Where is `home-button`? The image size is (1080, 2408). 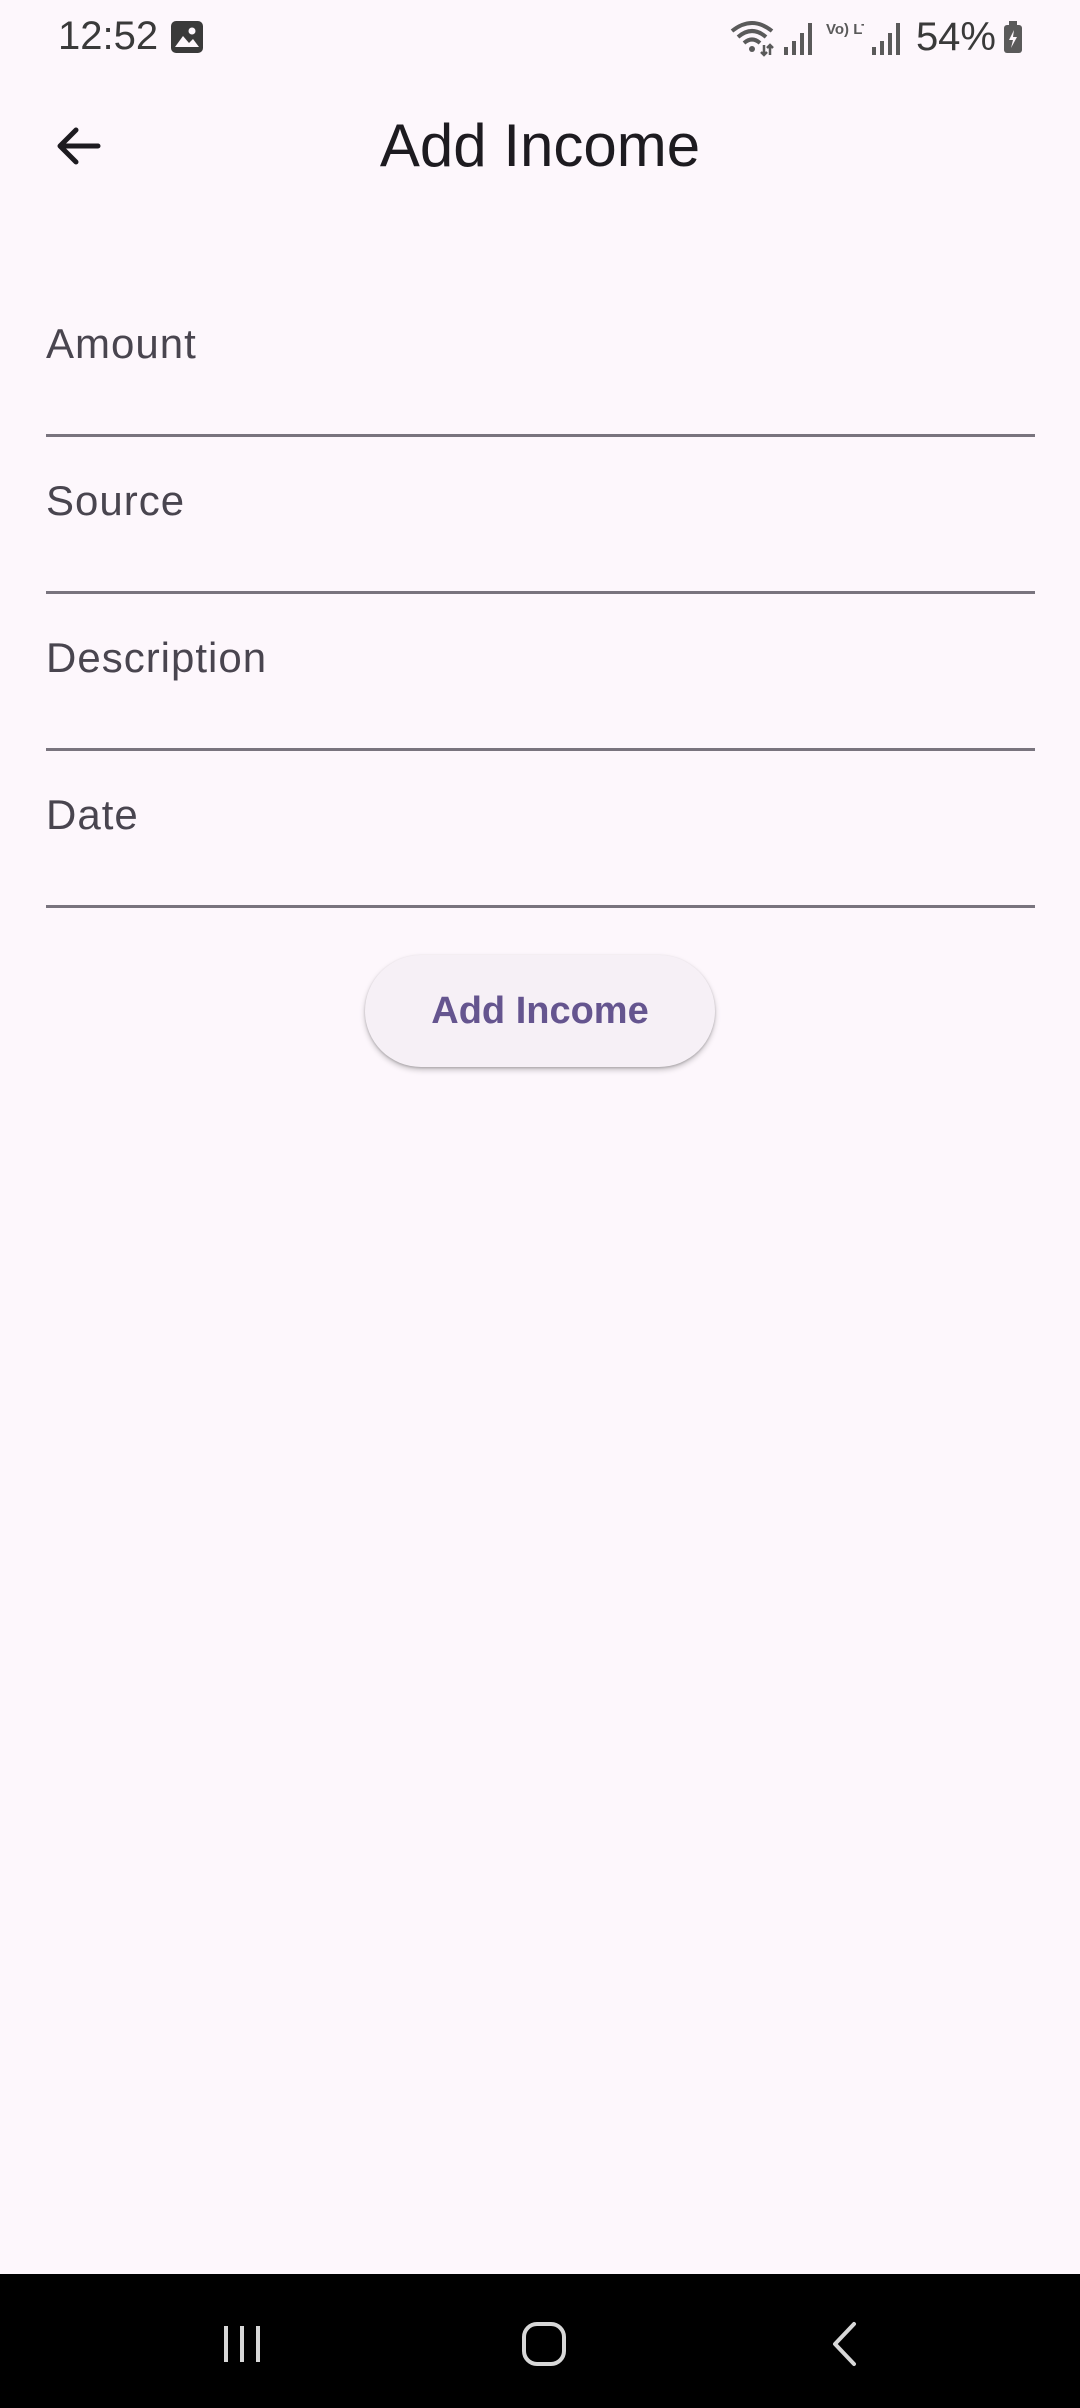 home-button is located at coordinates (544, 2344).